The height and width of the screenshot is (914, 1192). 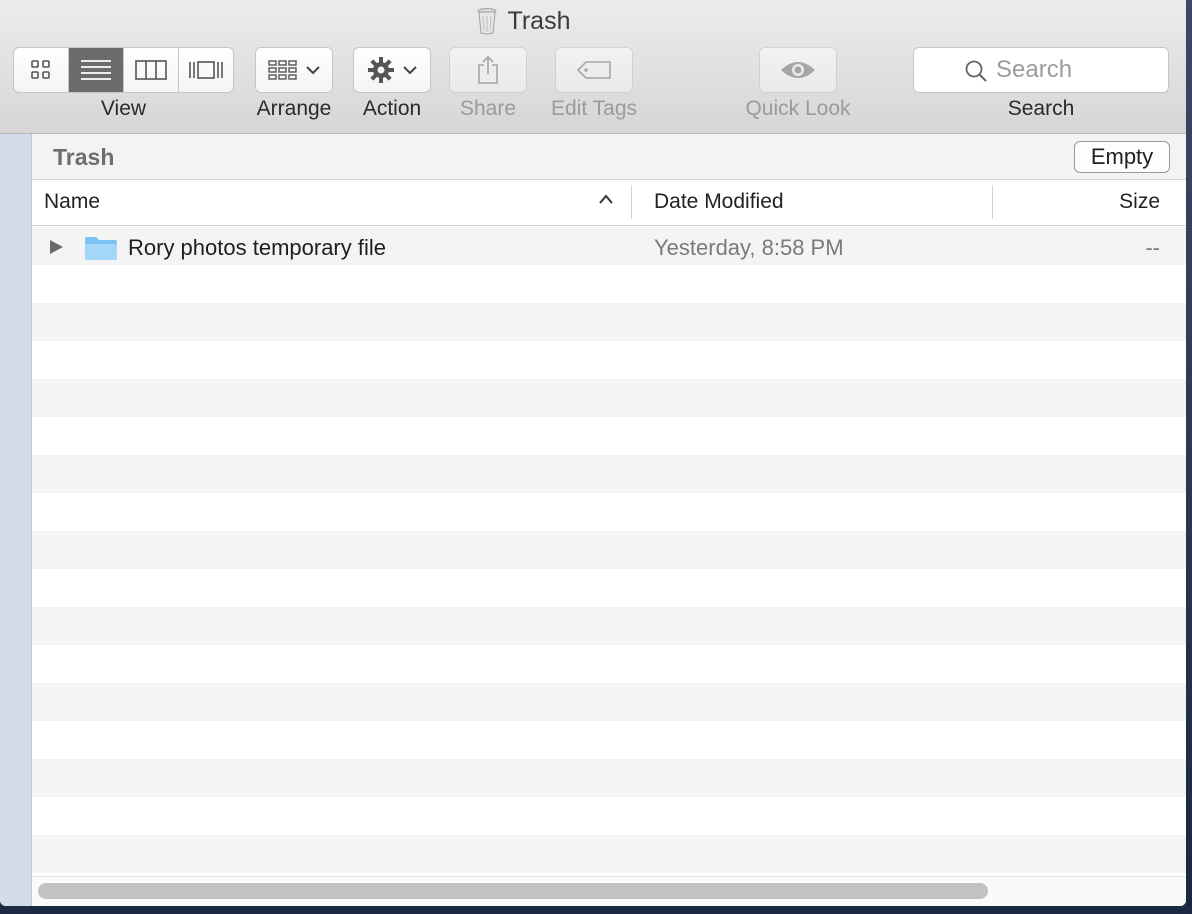 I want to click on search-input, so click(x=1091, y=70).